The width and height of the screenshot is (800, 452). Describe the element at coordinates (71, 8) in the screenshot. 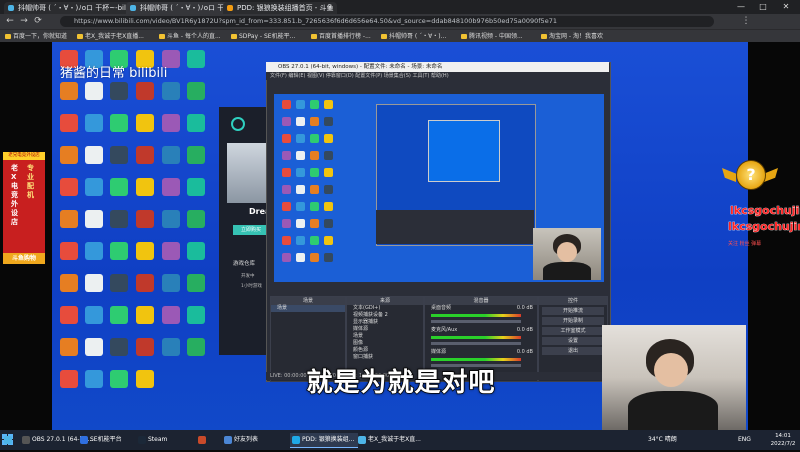

I see `browser-tab-1: 抖帽帅哥 ( ´・∀・)ﾉoロ 干杯~-bilibili ✕` at that location.